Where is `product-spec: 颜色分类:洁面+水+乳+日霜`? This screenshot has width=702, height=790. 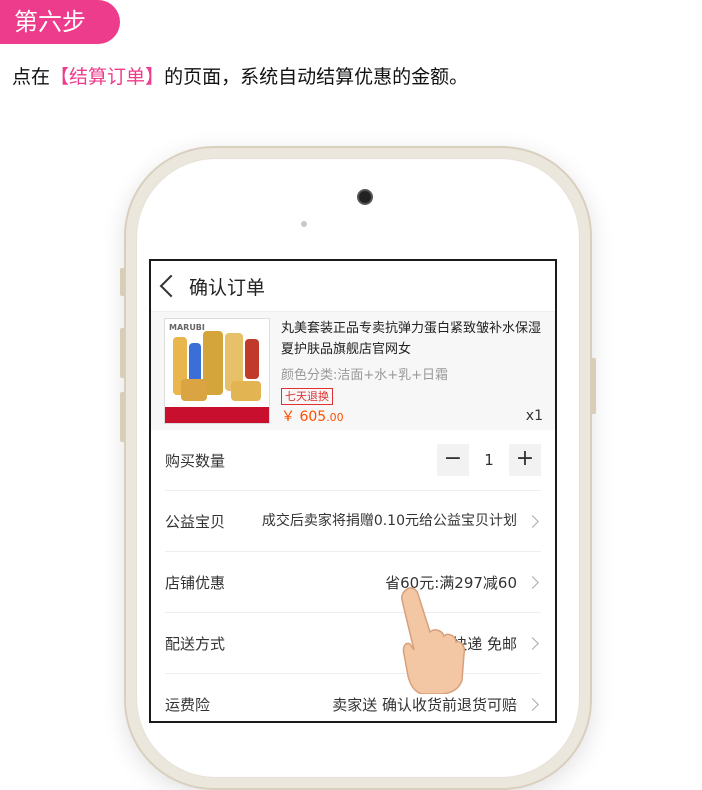
product-spec: 颜色分类:洁面+水+乳+日霜 is located at coordinates (365, 375).